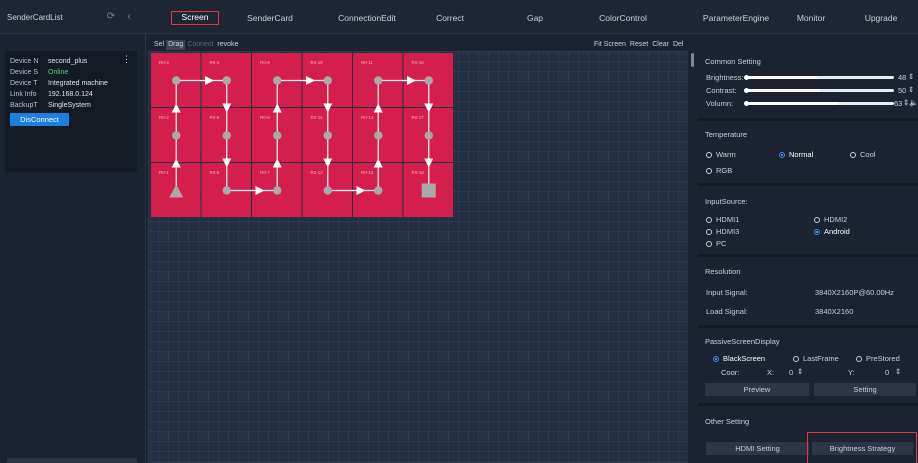 This screenshot has width=918, height=463. I want to click on temp-cool-radio: Cool, so click(862, 154).